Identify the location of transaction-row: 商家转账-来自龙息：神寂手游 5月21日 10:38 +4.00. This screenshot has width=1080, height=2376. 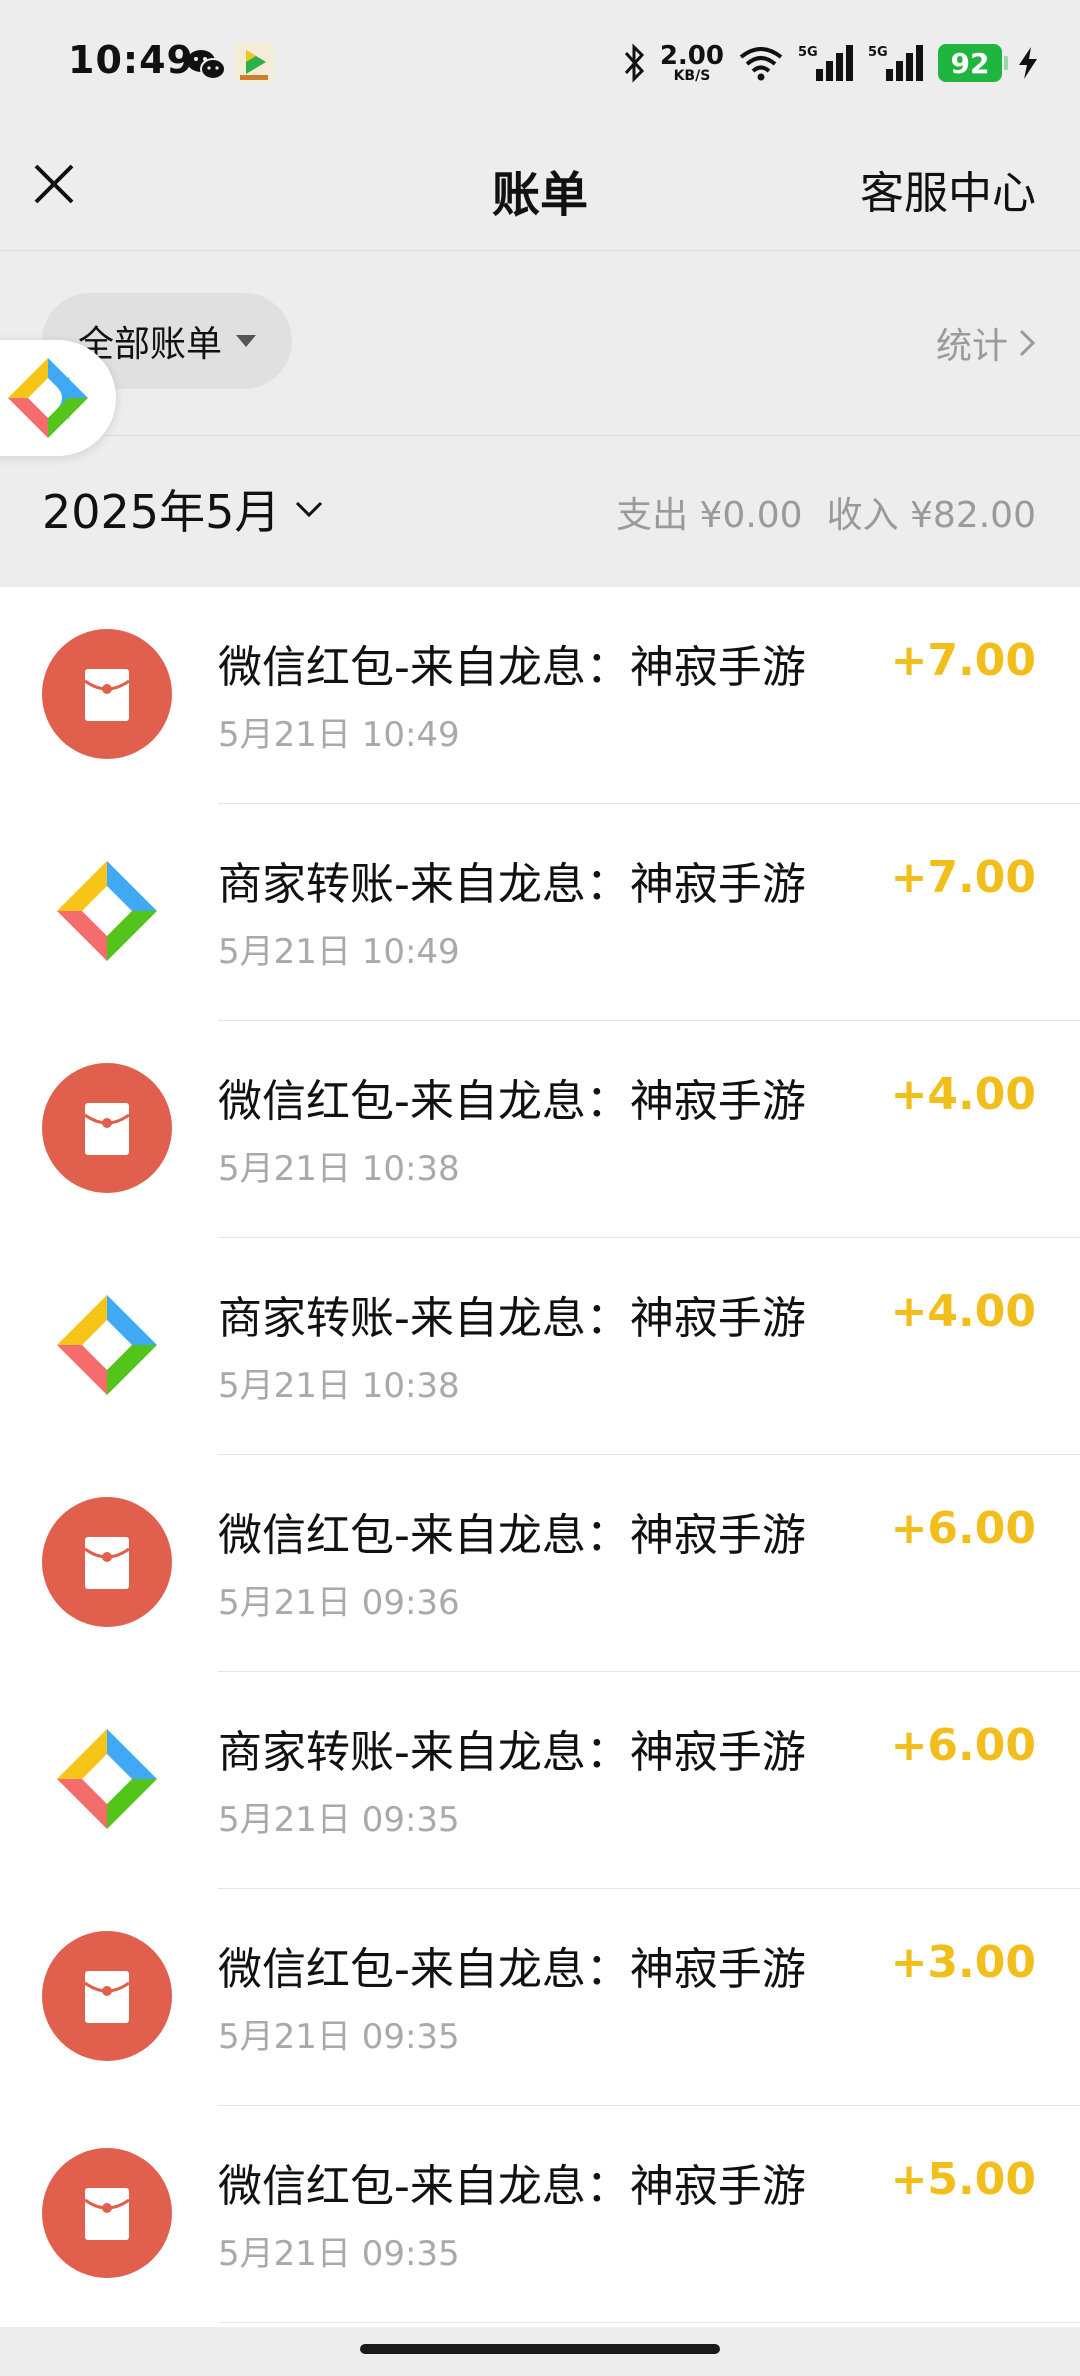
(540, 1346).